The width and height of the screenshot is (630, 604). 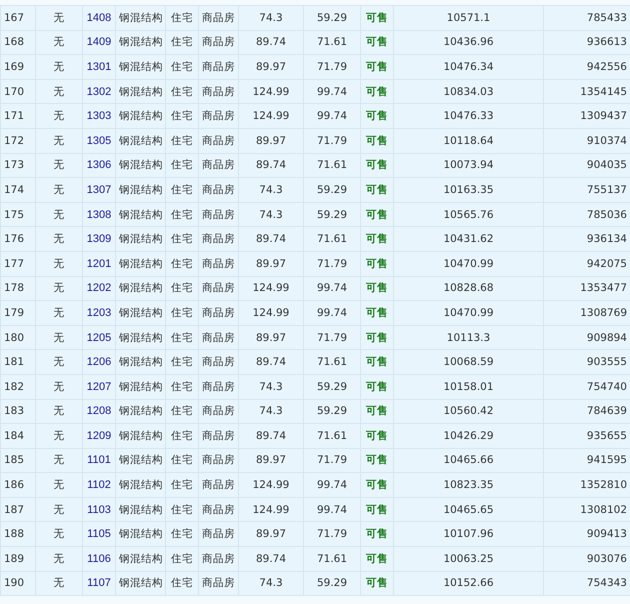 What do you see at coordinates (587, 436) in the screenshot?
I see `total-price-cell: 935655` at bounding box center [587, 436].